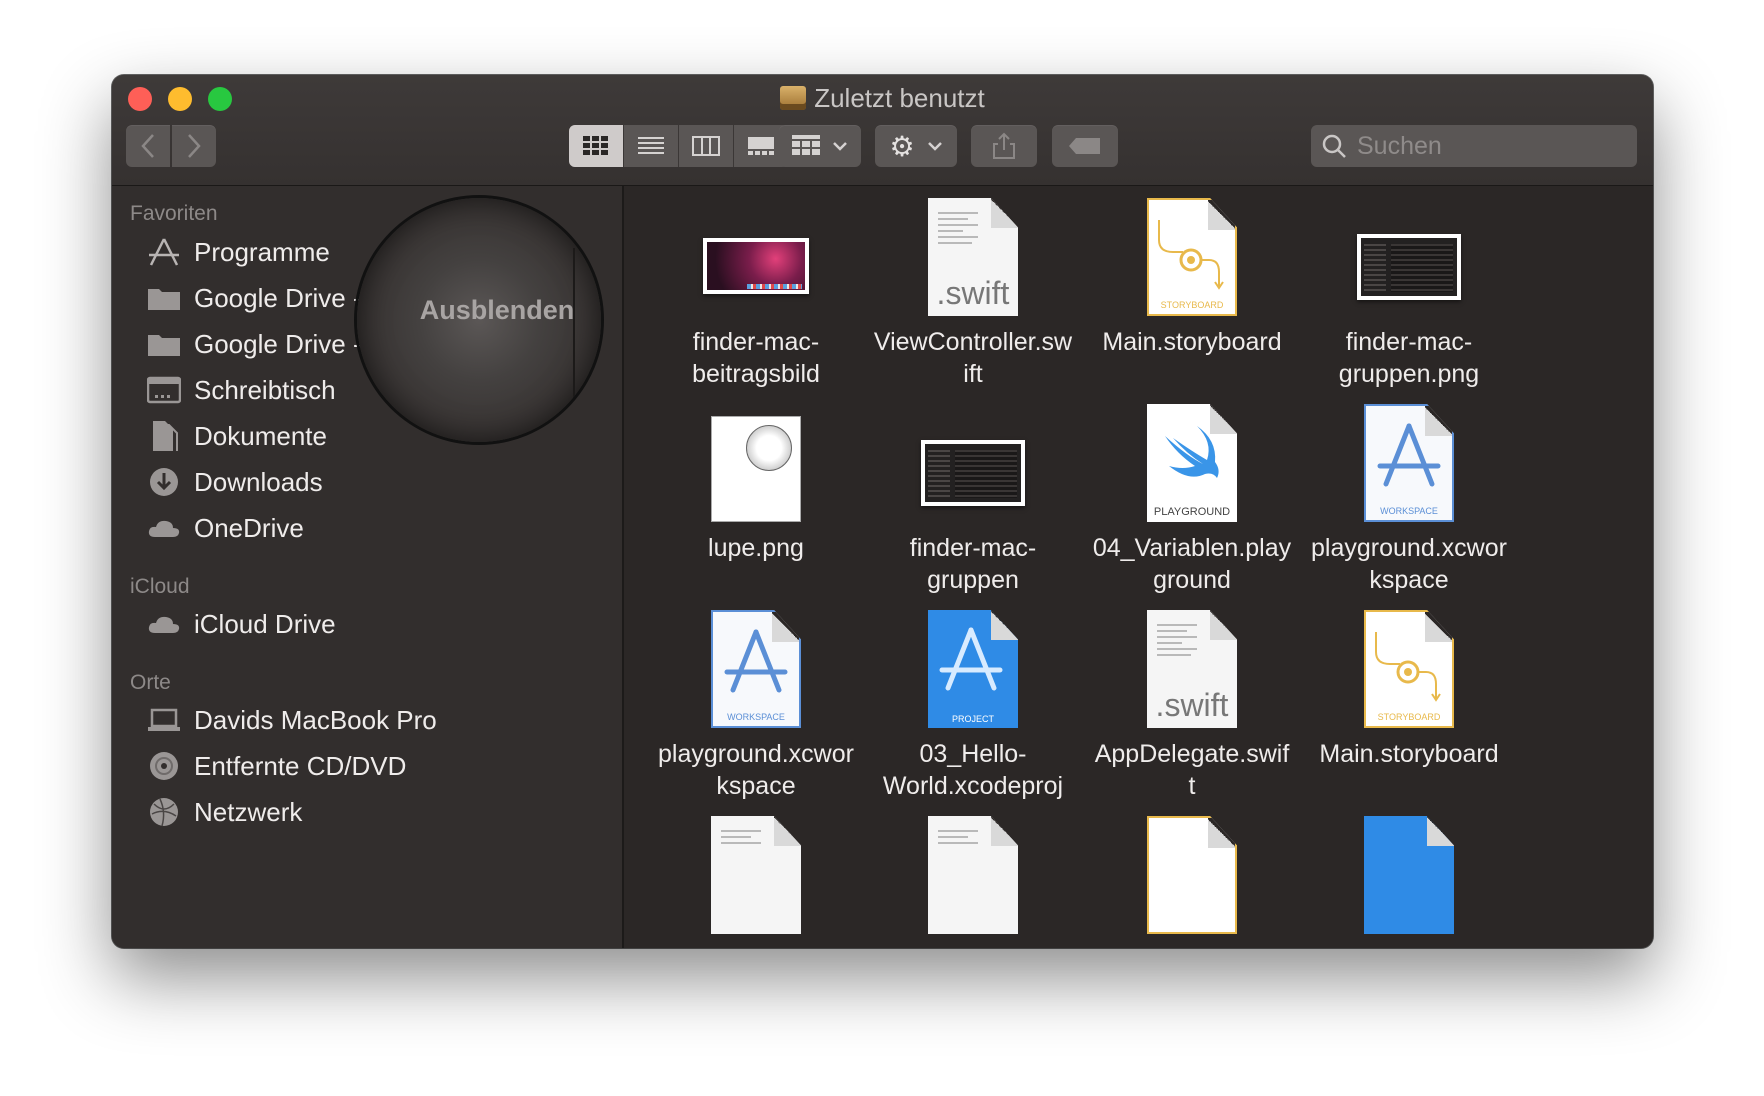 The image size is (1764, 1096). Describe the element at coordinates (1409, 667) in the screenshot. I see `storyboard-file-icon: STORYBOARD` at that location.